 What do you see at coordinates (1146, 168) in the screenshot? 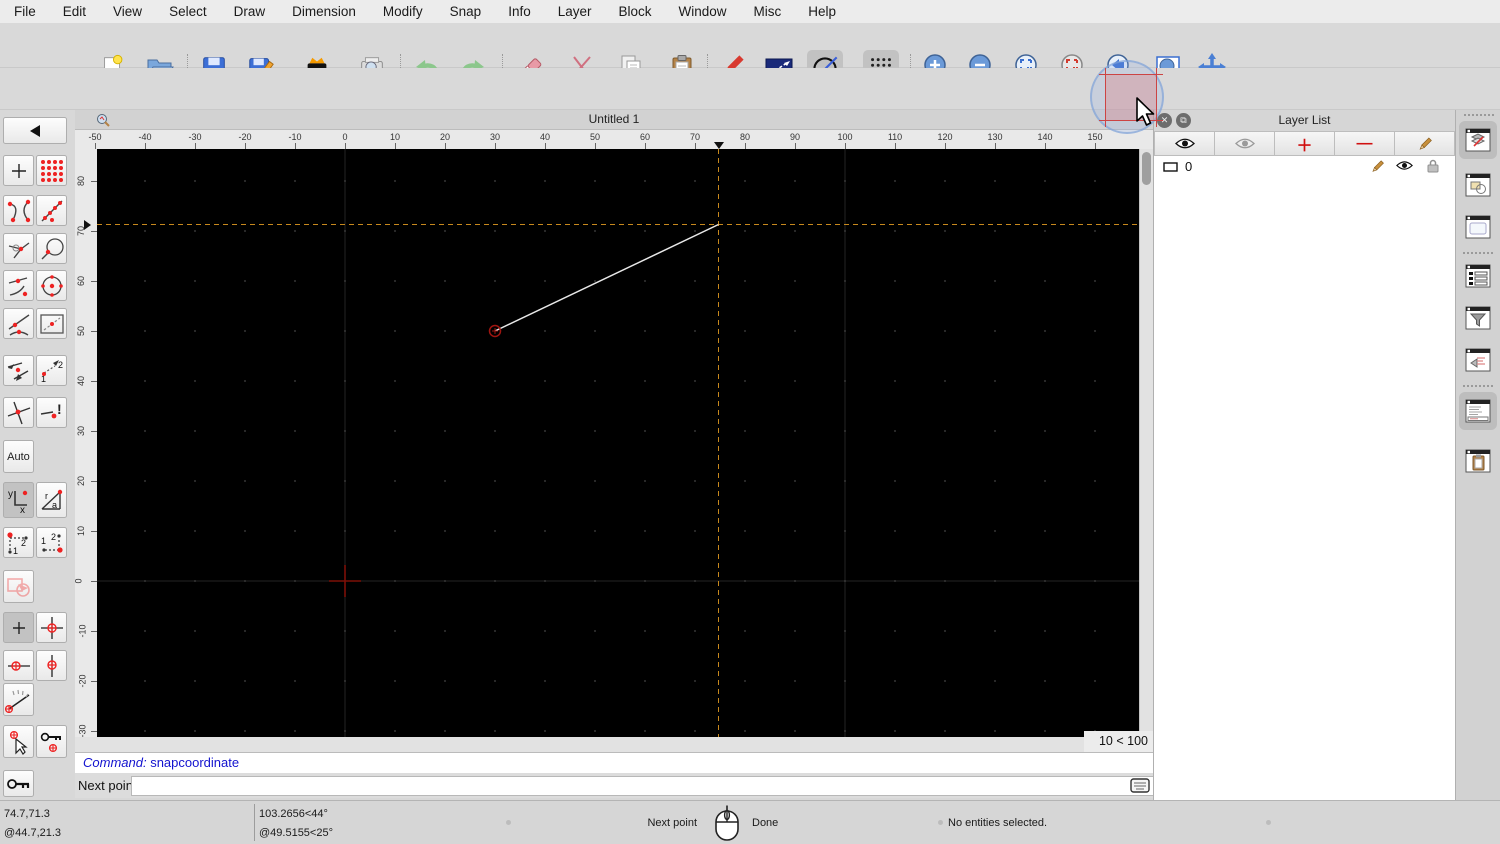
I see `scrollbar-thumb` at bounding box center [1146, 168].